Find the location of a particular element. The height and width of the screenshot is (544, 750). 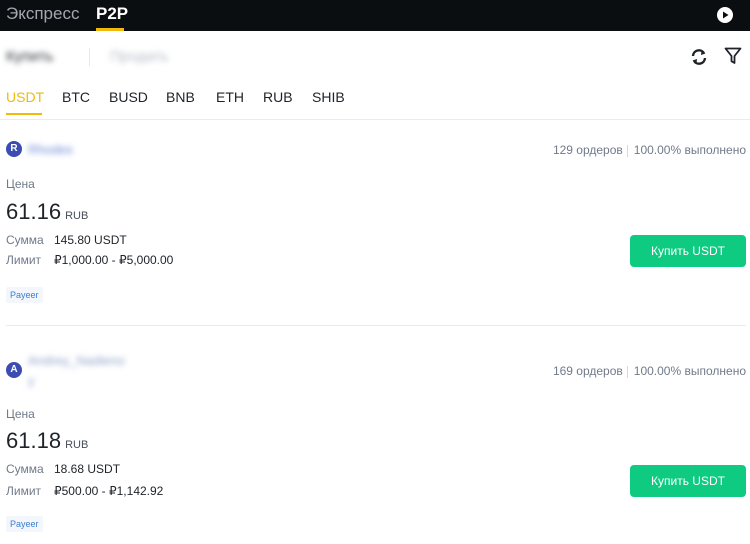

orders-count: 169 ордеров is located at coordinates (587, 371).